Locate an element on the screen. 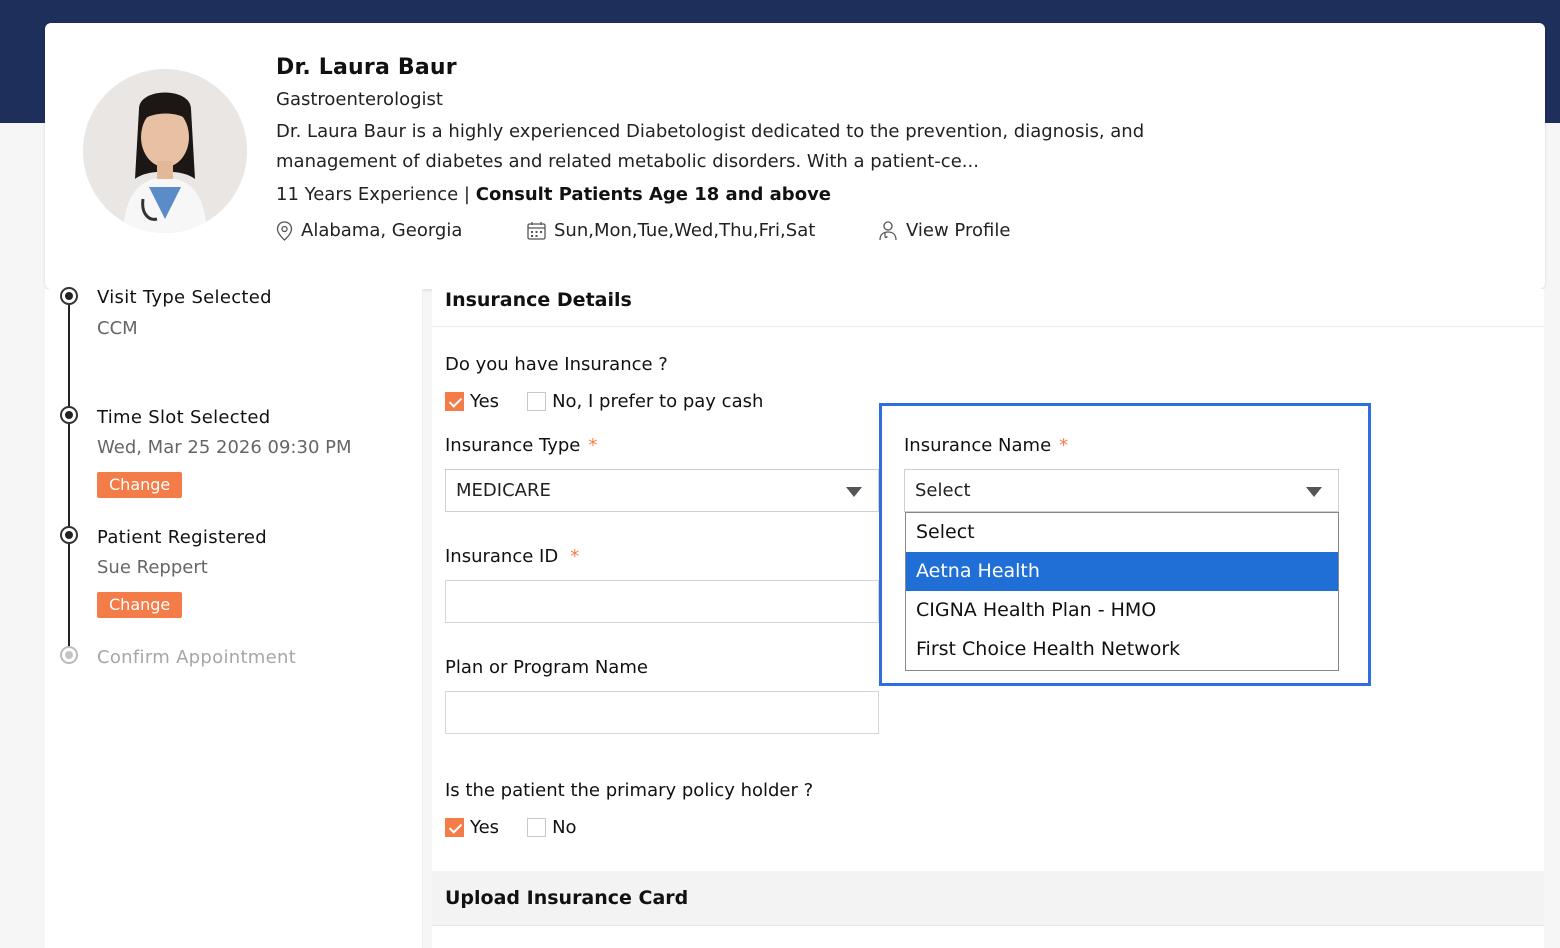 The image size is (1560, 948). dropdown-option: Select is located at coordinates (1122, 532).